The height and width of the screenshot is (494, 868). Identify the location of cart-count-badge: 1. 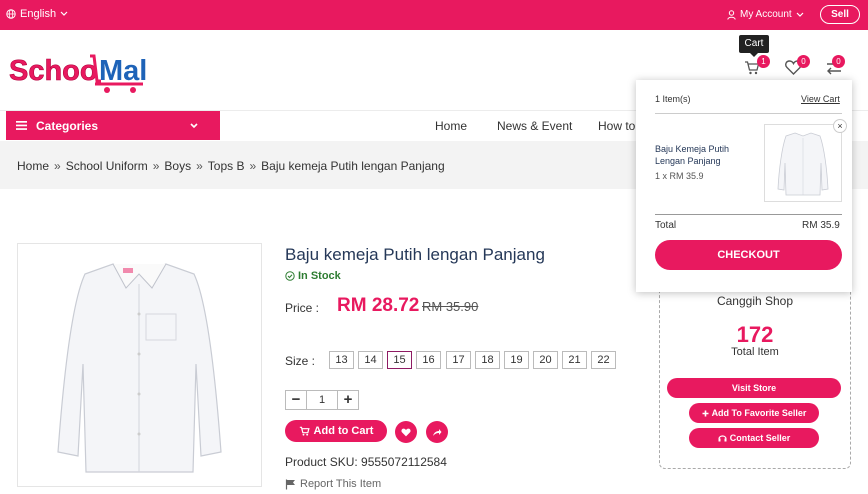
(763, 61).